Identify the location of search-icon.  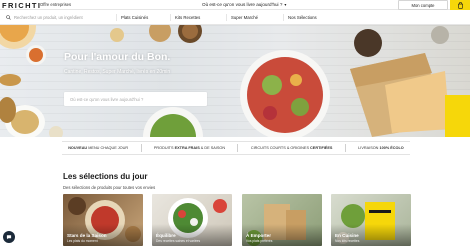
(8, 17).